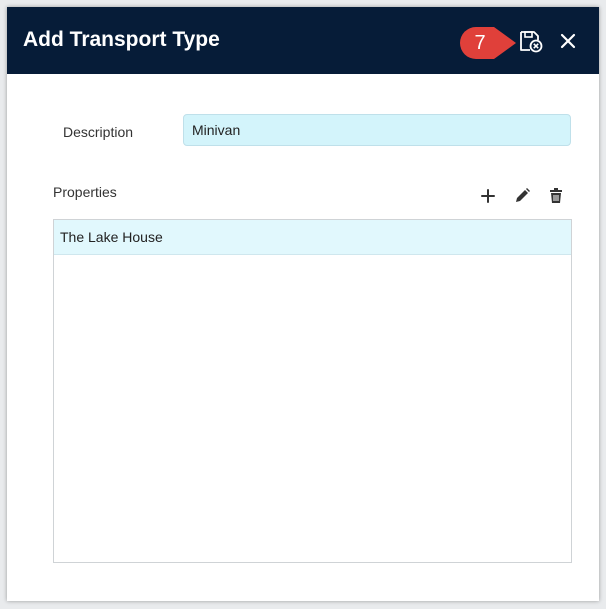  What do you see at coordinates (489, 43) in the screenshot?
I see `step-callout: 7` at bounding box center [489, 43].